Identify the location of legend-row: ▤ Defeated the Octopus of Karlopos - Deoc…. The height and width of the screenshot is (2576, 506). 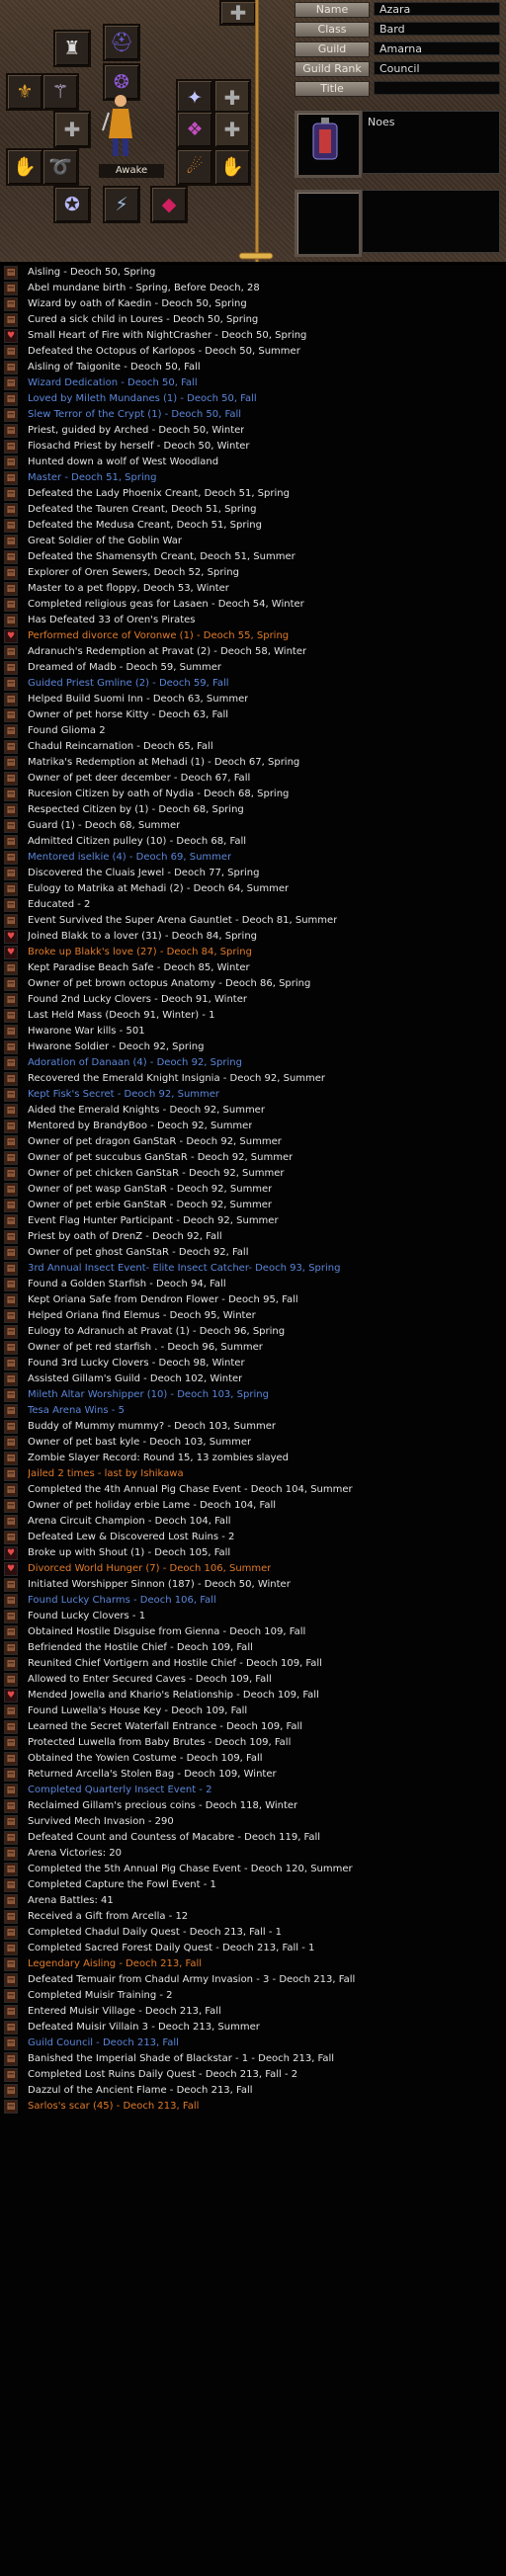
(253, 352).